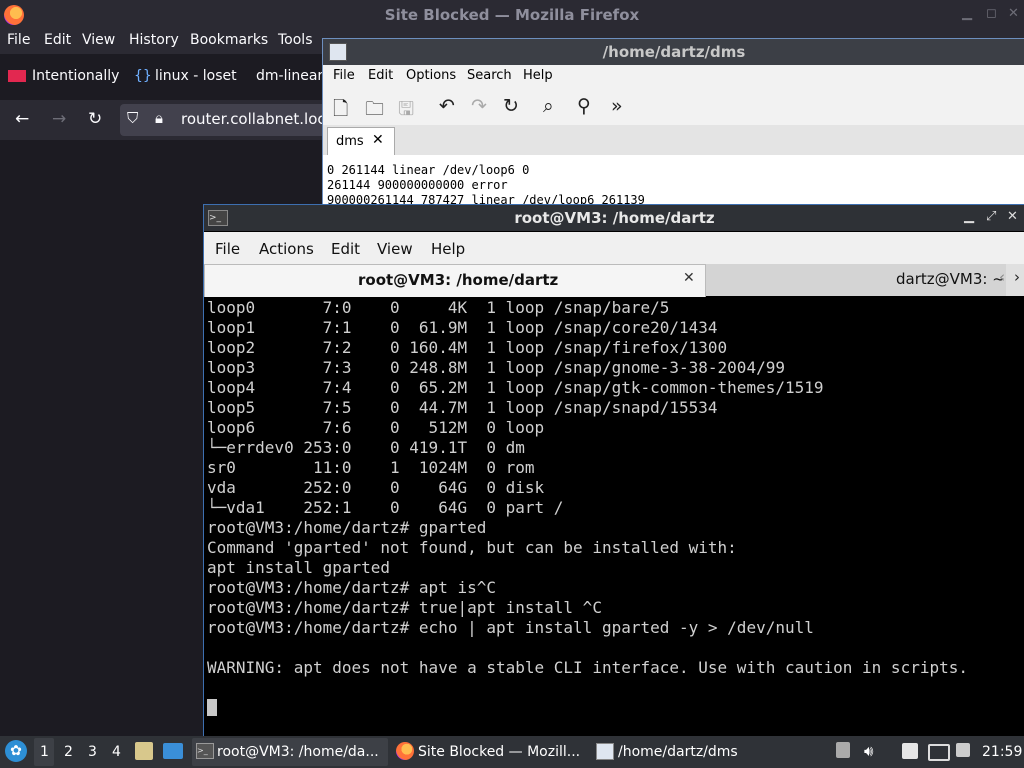 The image size is (1024, 768). What do you see at coordinates (1017, 277) in the screenshot?
I see `scroll-right-icon: ›` at bounding box center [1017, 277].